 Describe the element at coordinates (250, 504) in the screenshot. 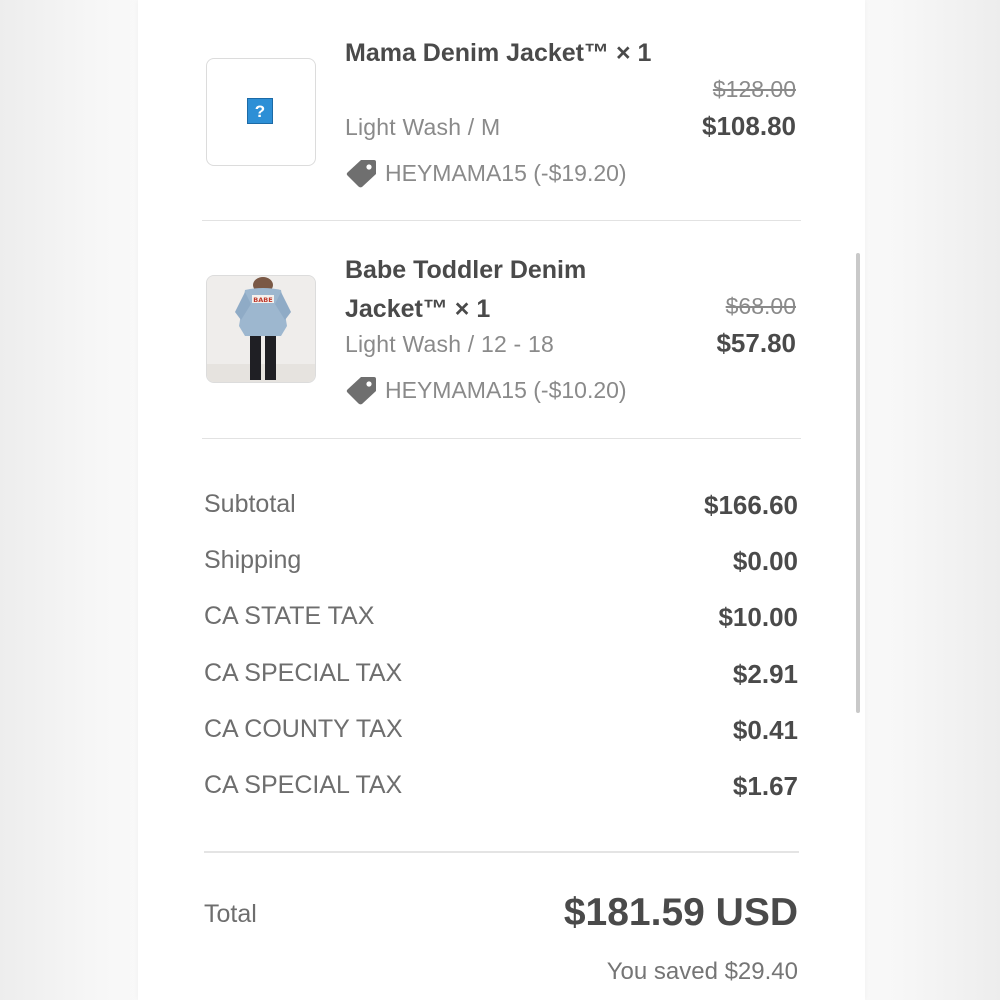

I see `summary-label: Subtotal` at that location.